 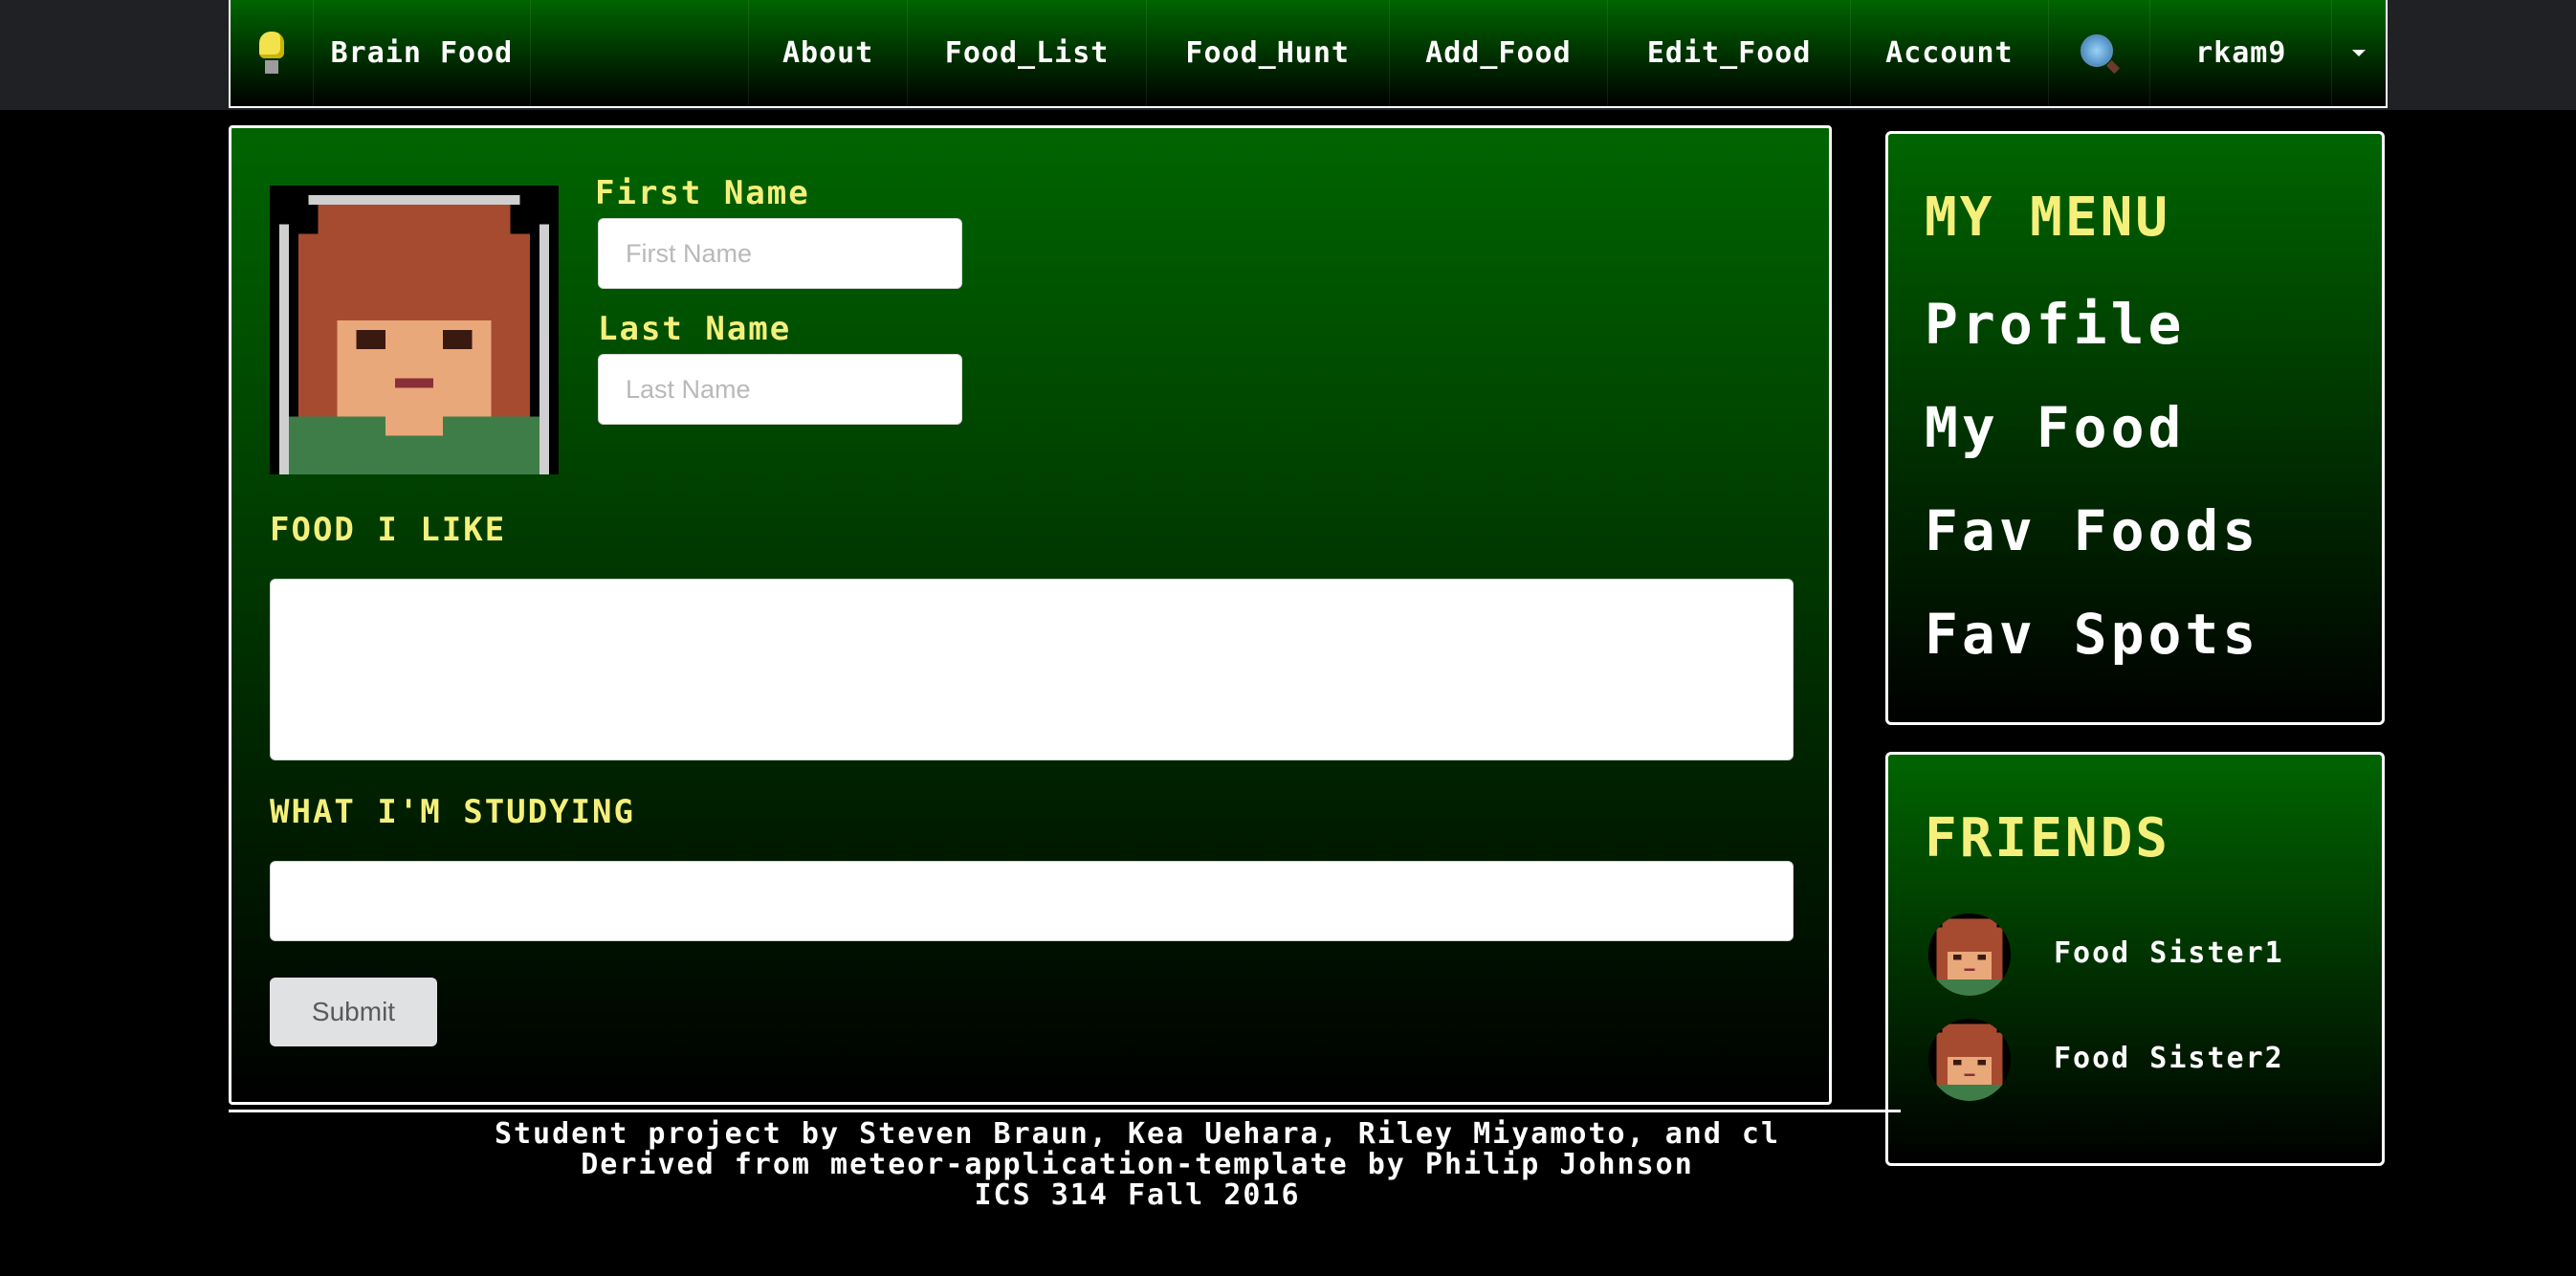 I want to click on nav-search-button, so click(x=2100, y=53).